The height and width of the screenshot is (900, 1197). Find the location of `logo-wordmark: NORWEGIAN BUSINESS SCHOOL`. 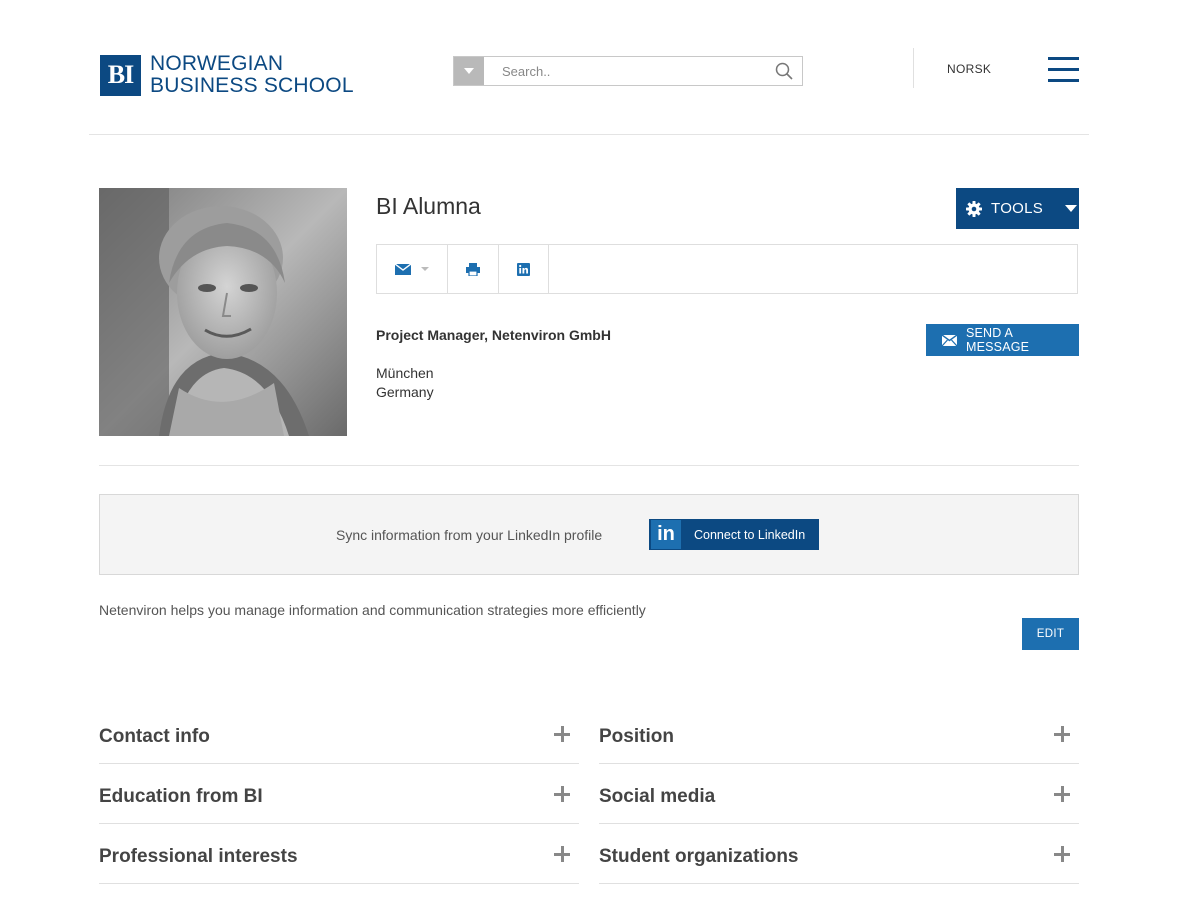

logo-wordmark: NORWEGIAN BUSINESS SCHOOL is located at coordinates (252, 75).